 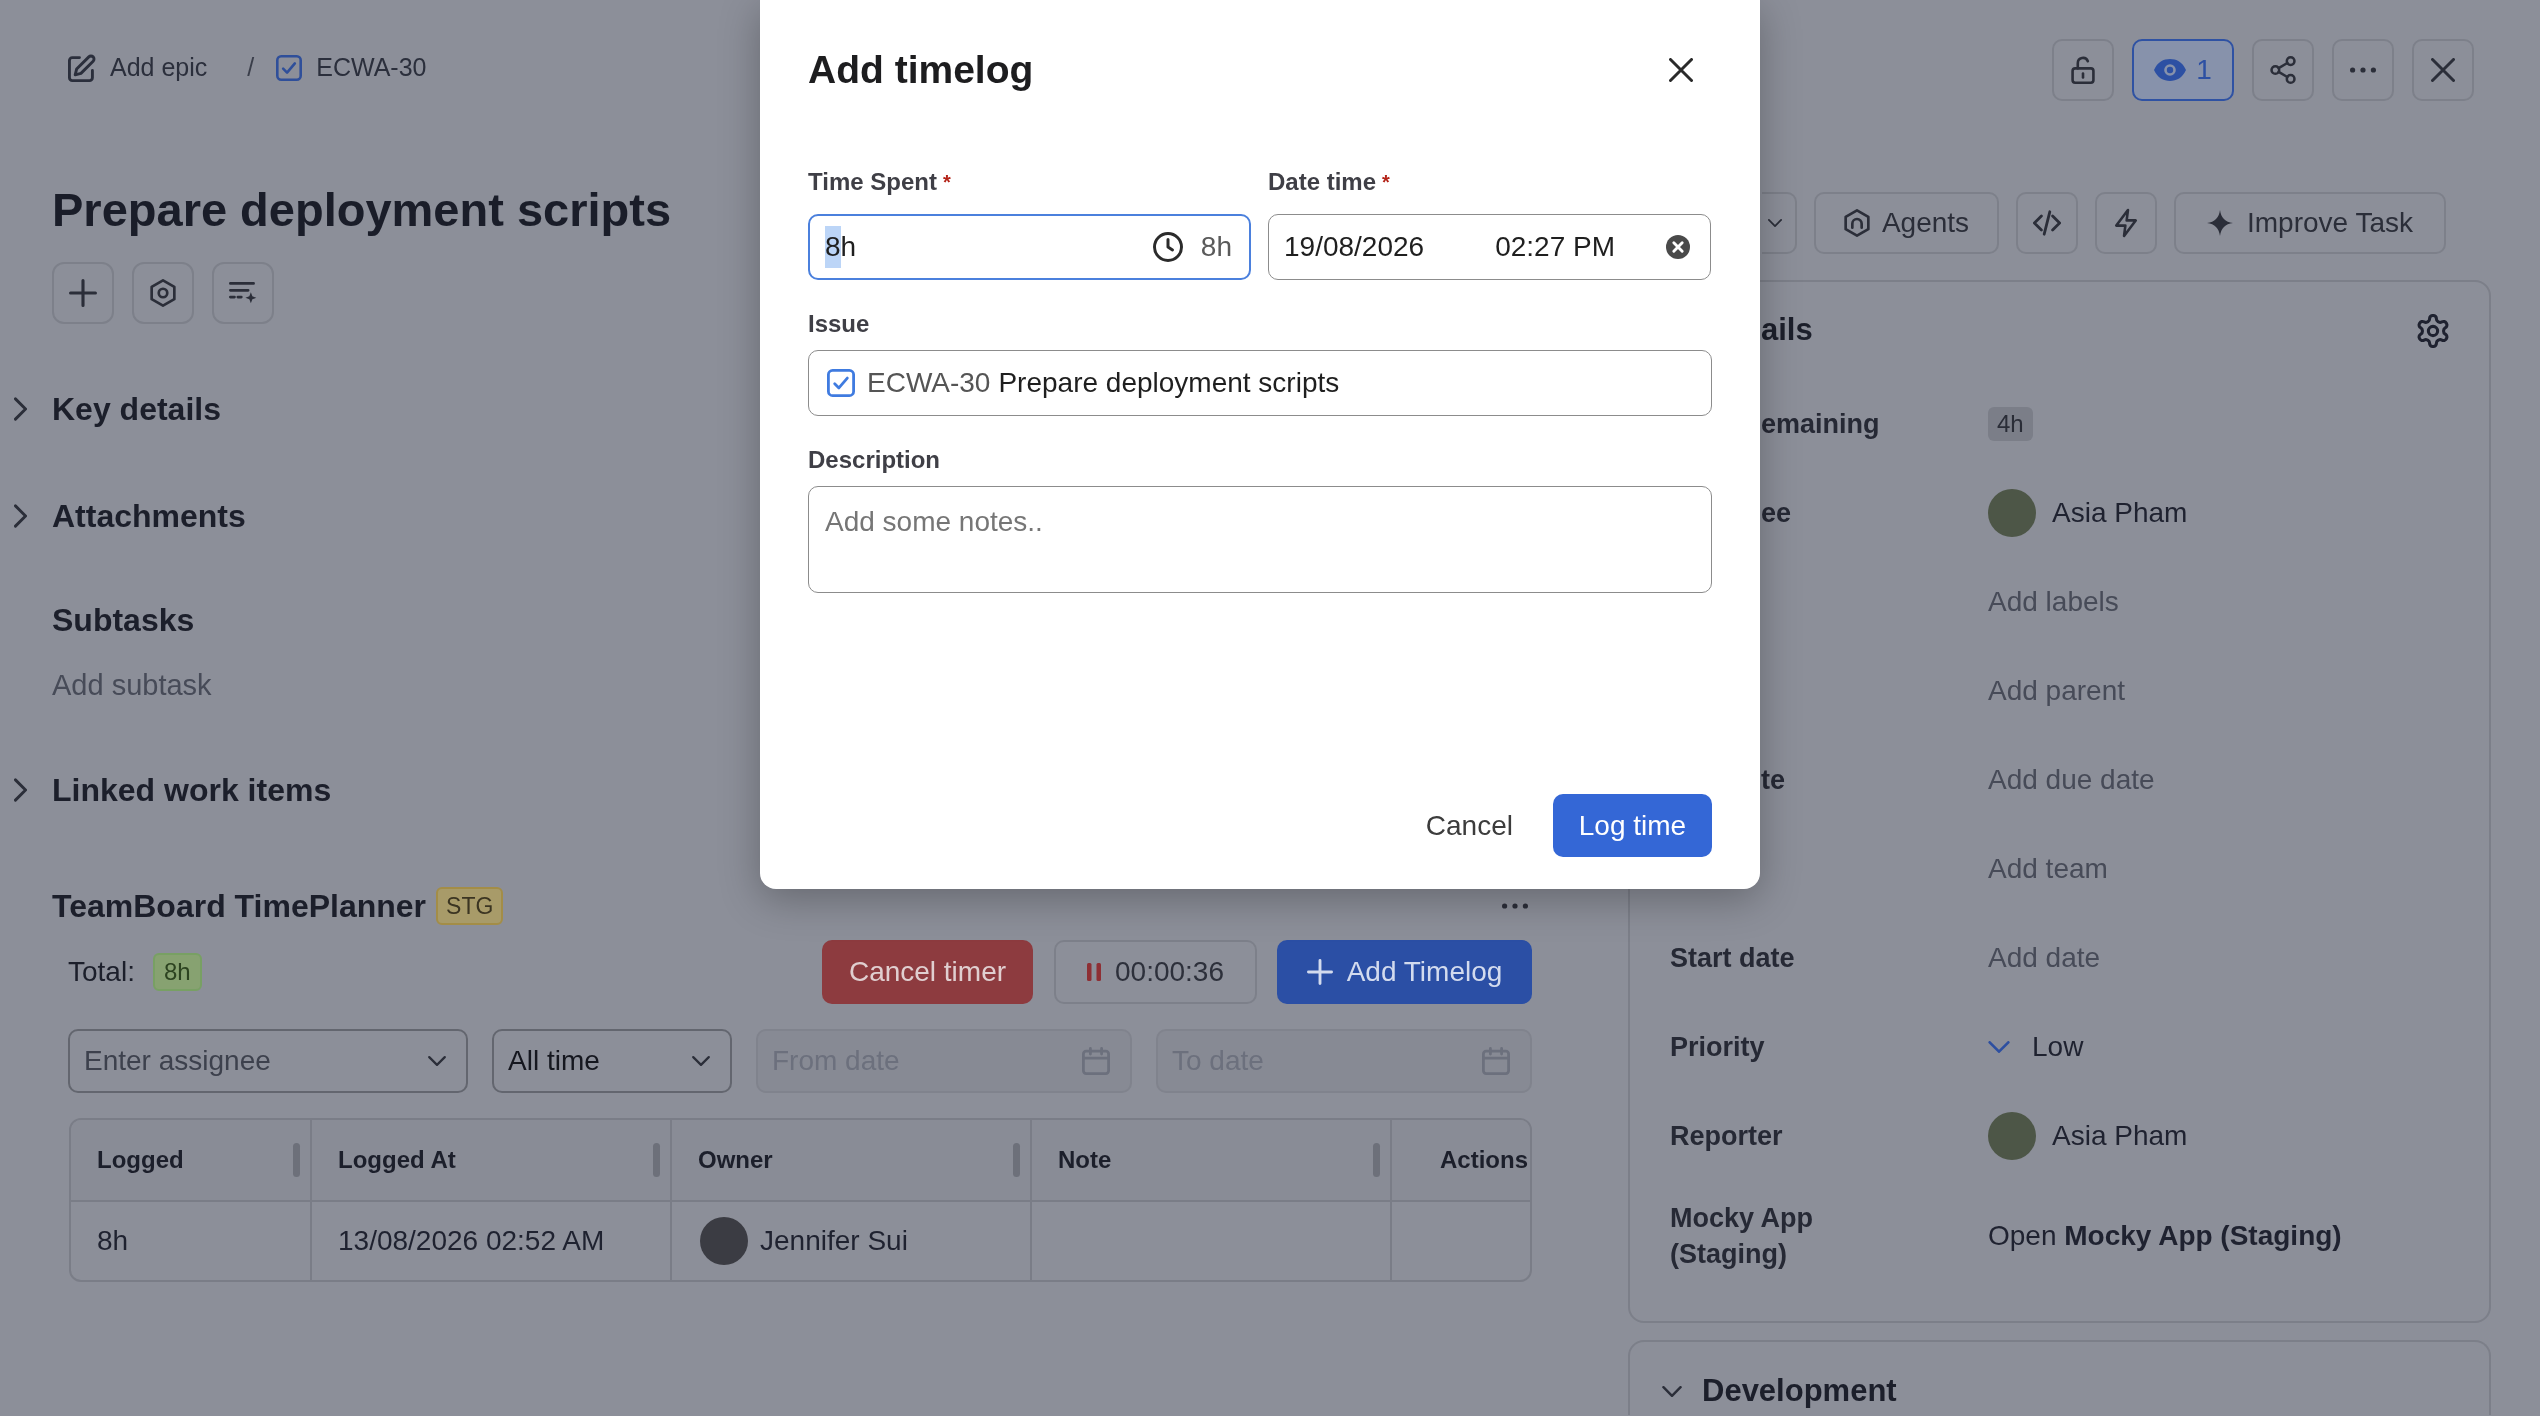 I want to click on breadcrumb-link: ECWA-30, so click(x=351, y=68).